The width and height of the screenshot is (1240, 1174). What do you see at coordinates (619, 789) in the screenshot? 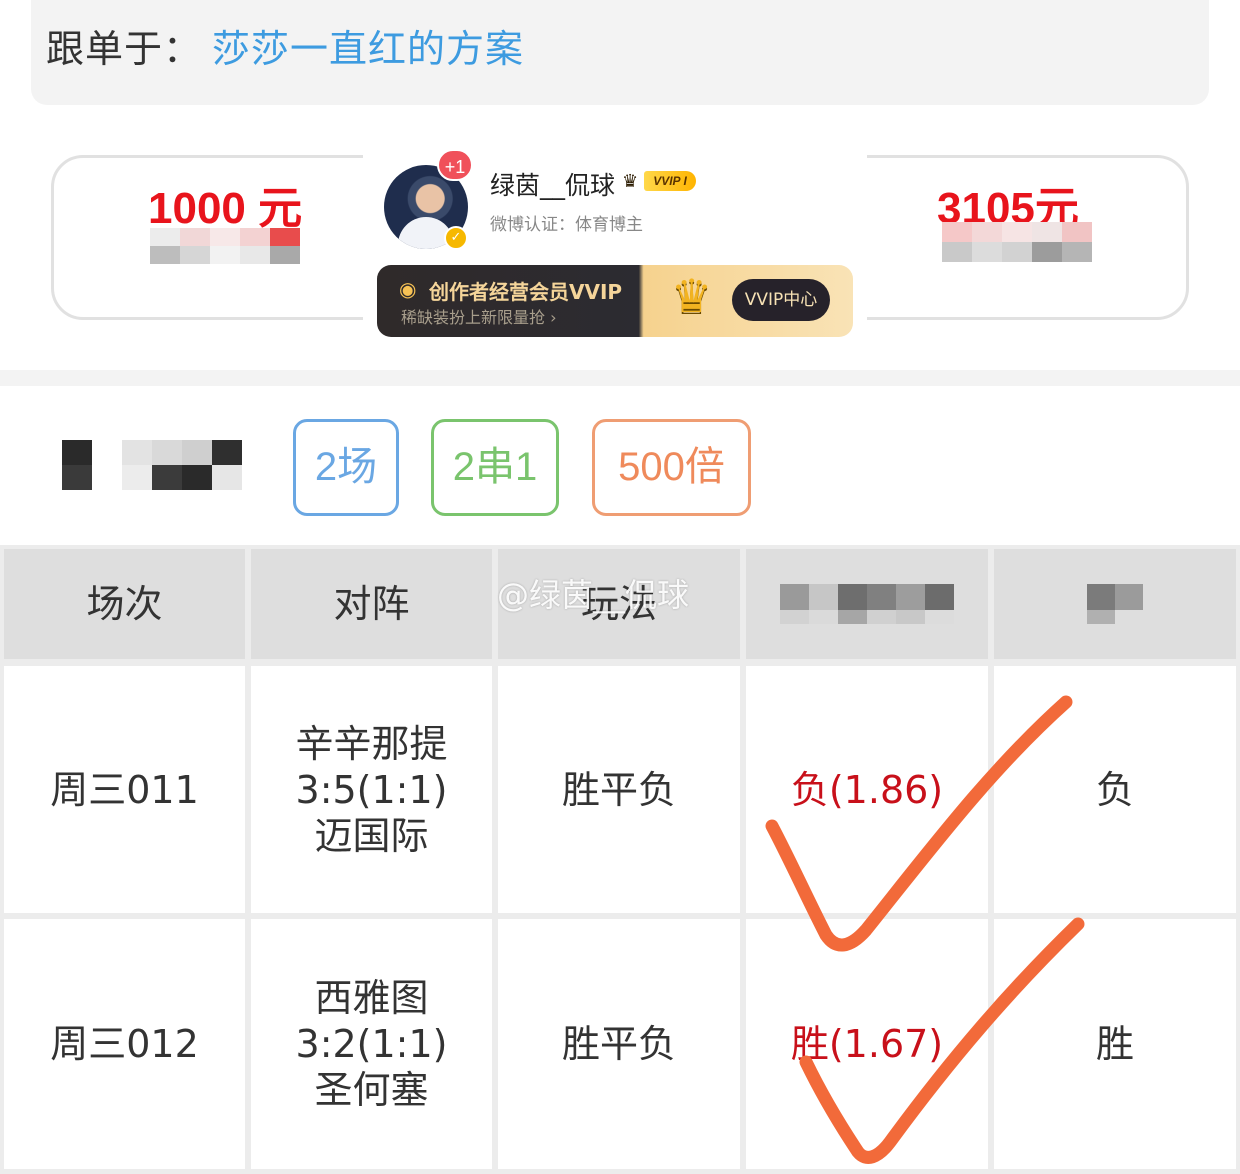
I see `row1-play-type: 胜平负` at bounding box center [619, 789].